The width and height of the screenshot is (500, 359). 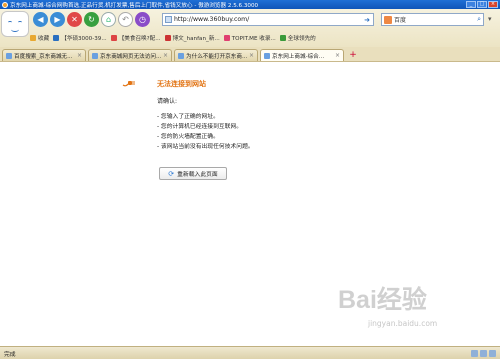 I want to click on tab-jd-unreachable: 京东商城网页无法访问... ×, so click(x=130, y=55).